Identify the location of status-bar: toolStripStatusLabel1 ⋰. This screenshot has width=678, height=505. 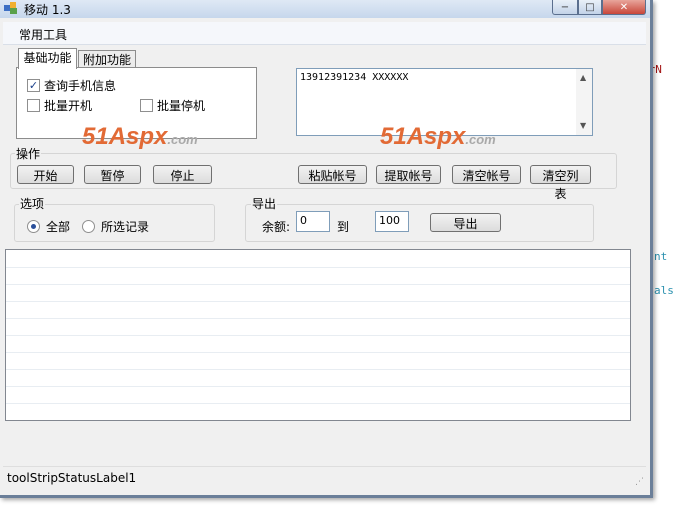
(324, 477).